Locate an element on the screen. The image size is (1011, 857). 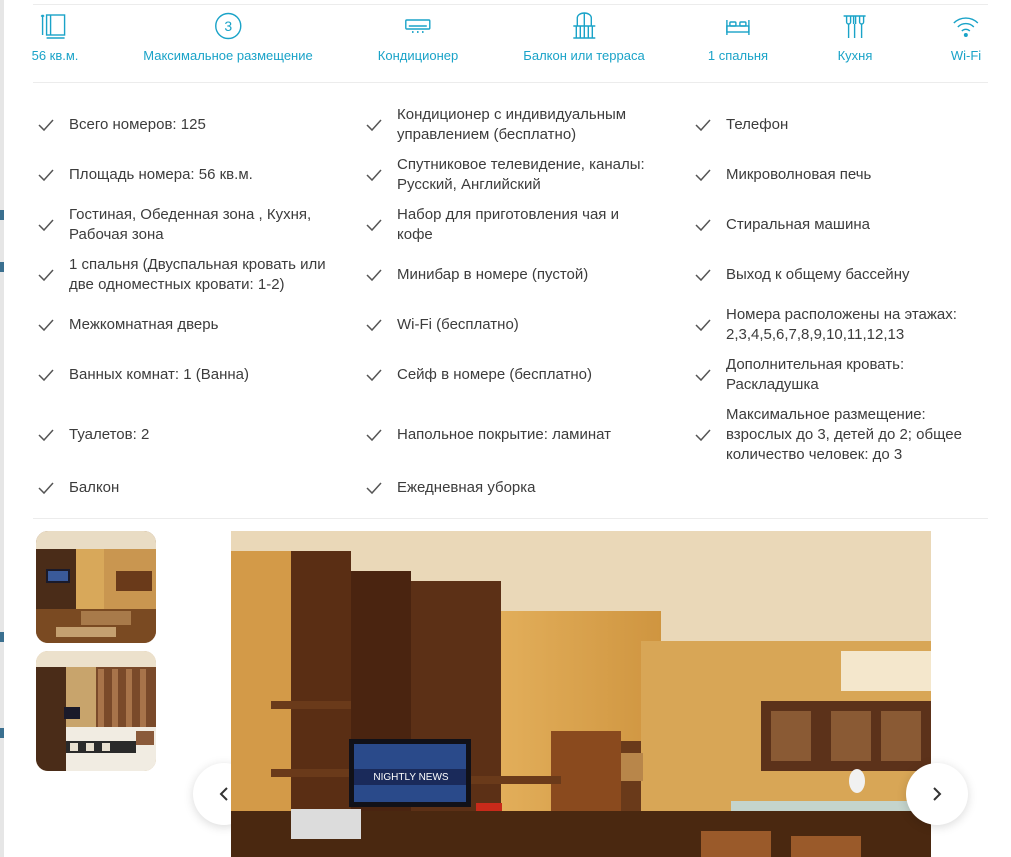
guests-count-icon: 3 is located at coordinates (228, 26).